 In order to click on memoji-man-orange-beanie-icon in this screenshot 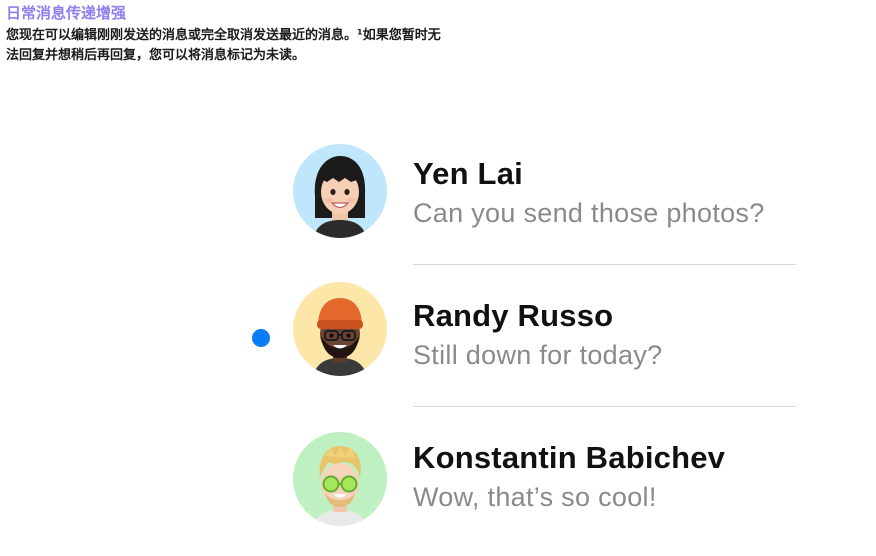, I will do `click(340, 329)`.